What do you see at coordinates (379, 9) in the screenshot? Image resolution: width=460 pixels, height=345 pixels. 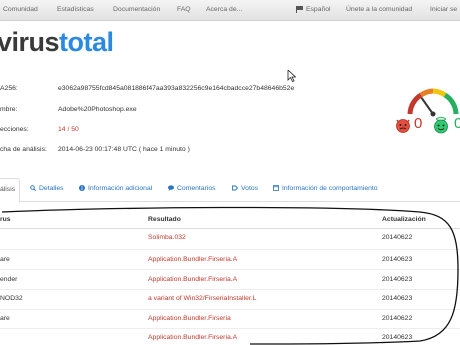 I see `nav-join: Únete a la comunidad` at bounding box center [379, 9].